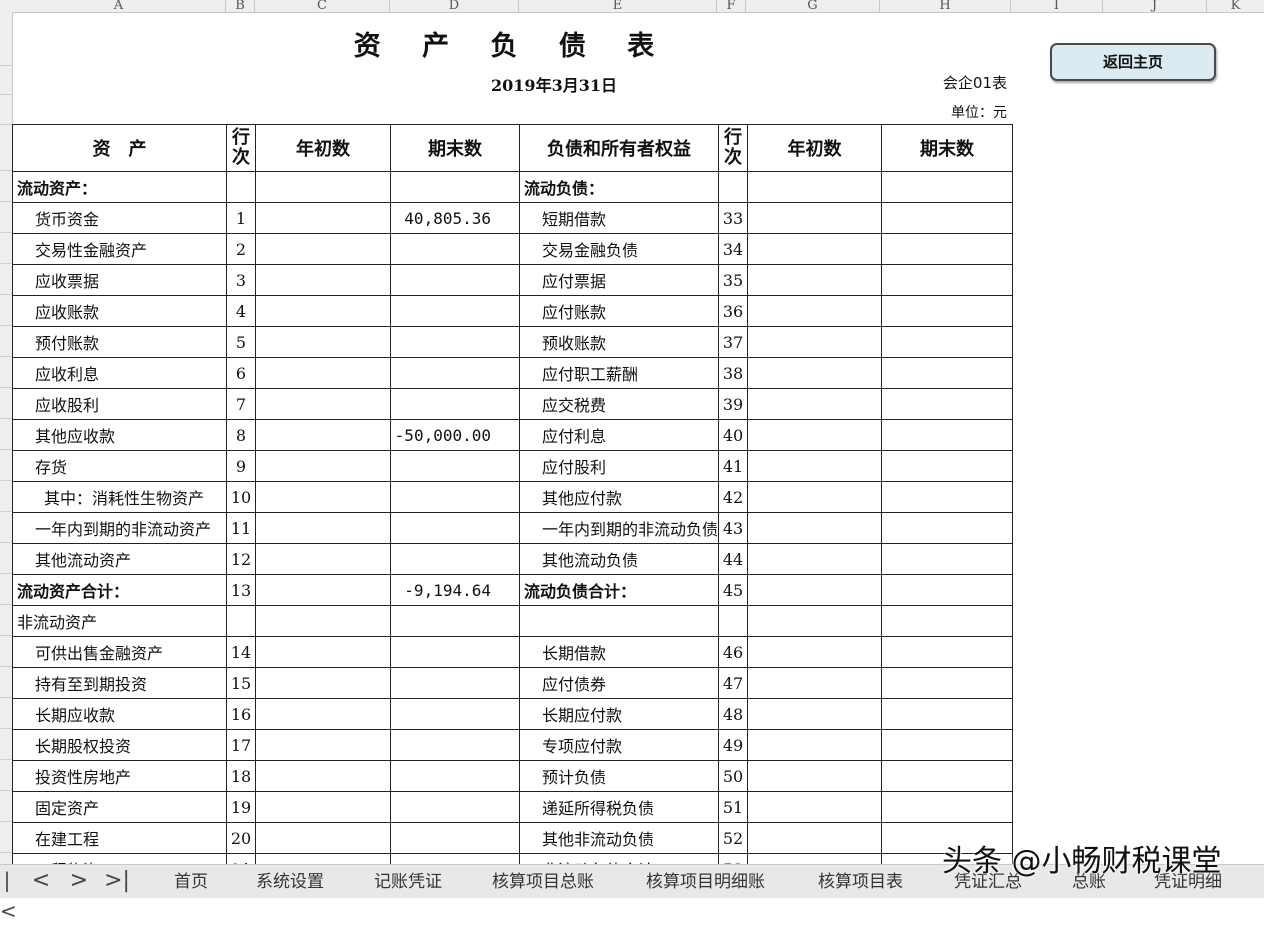  What do you see at coordinates (733, 714) in the screenshot?
I see `line-no-cell-2: 48` at bounding box center [733, 714].